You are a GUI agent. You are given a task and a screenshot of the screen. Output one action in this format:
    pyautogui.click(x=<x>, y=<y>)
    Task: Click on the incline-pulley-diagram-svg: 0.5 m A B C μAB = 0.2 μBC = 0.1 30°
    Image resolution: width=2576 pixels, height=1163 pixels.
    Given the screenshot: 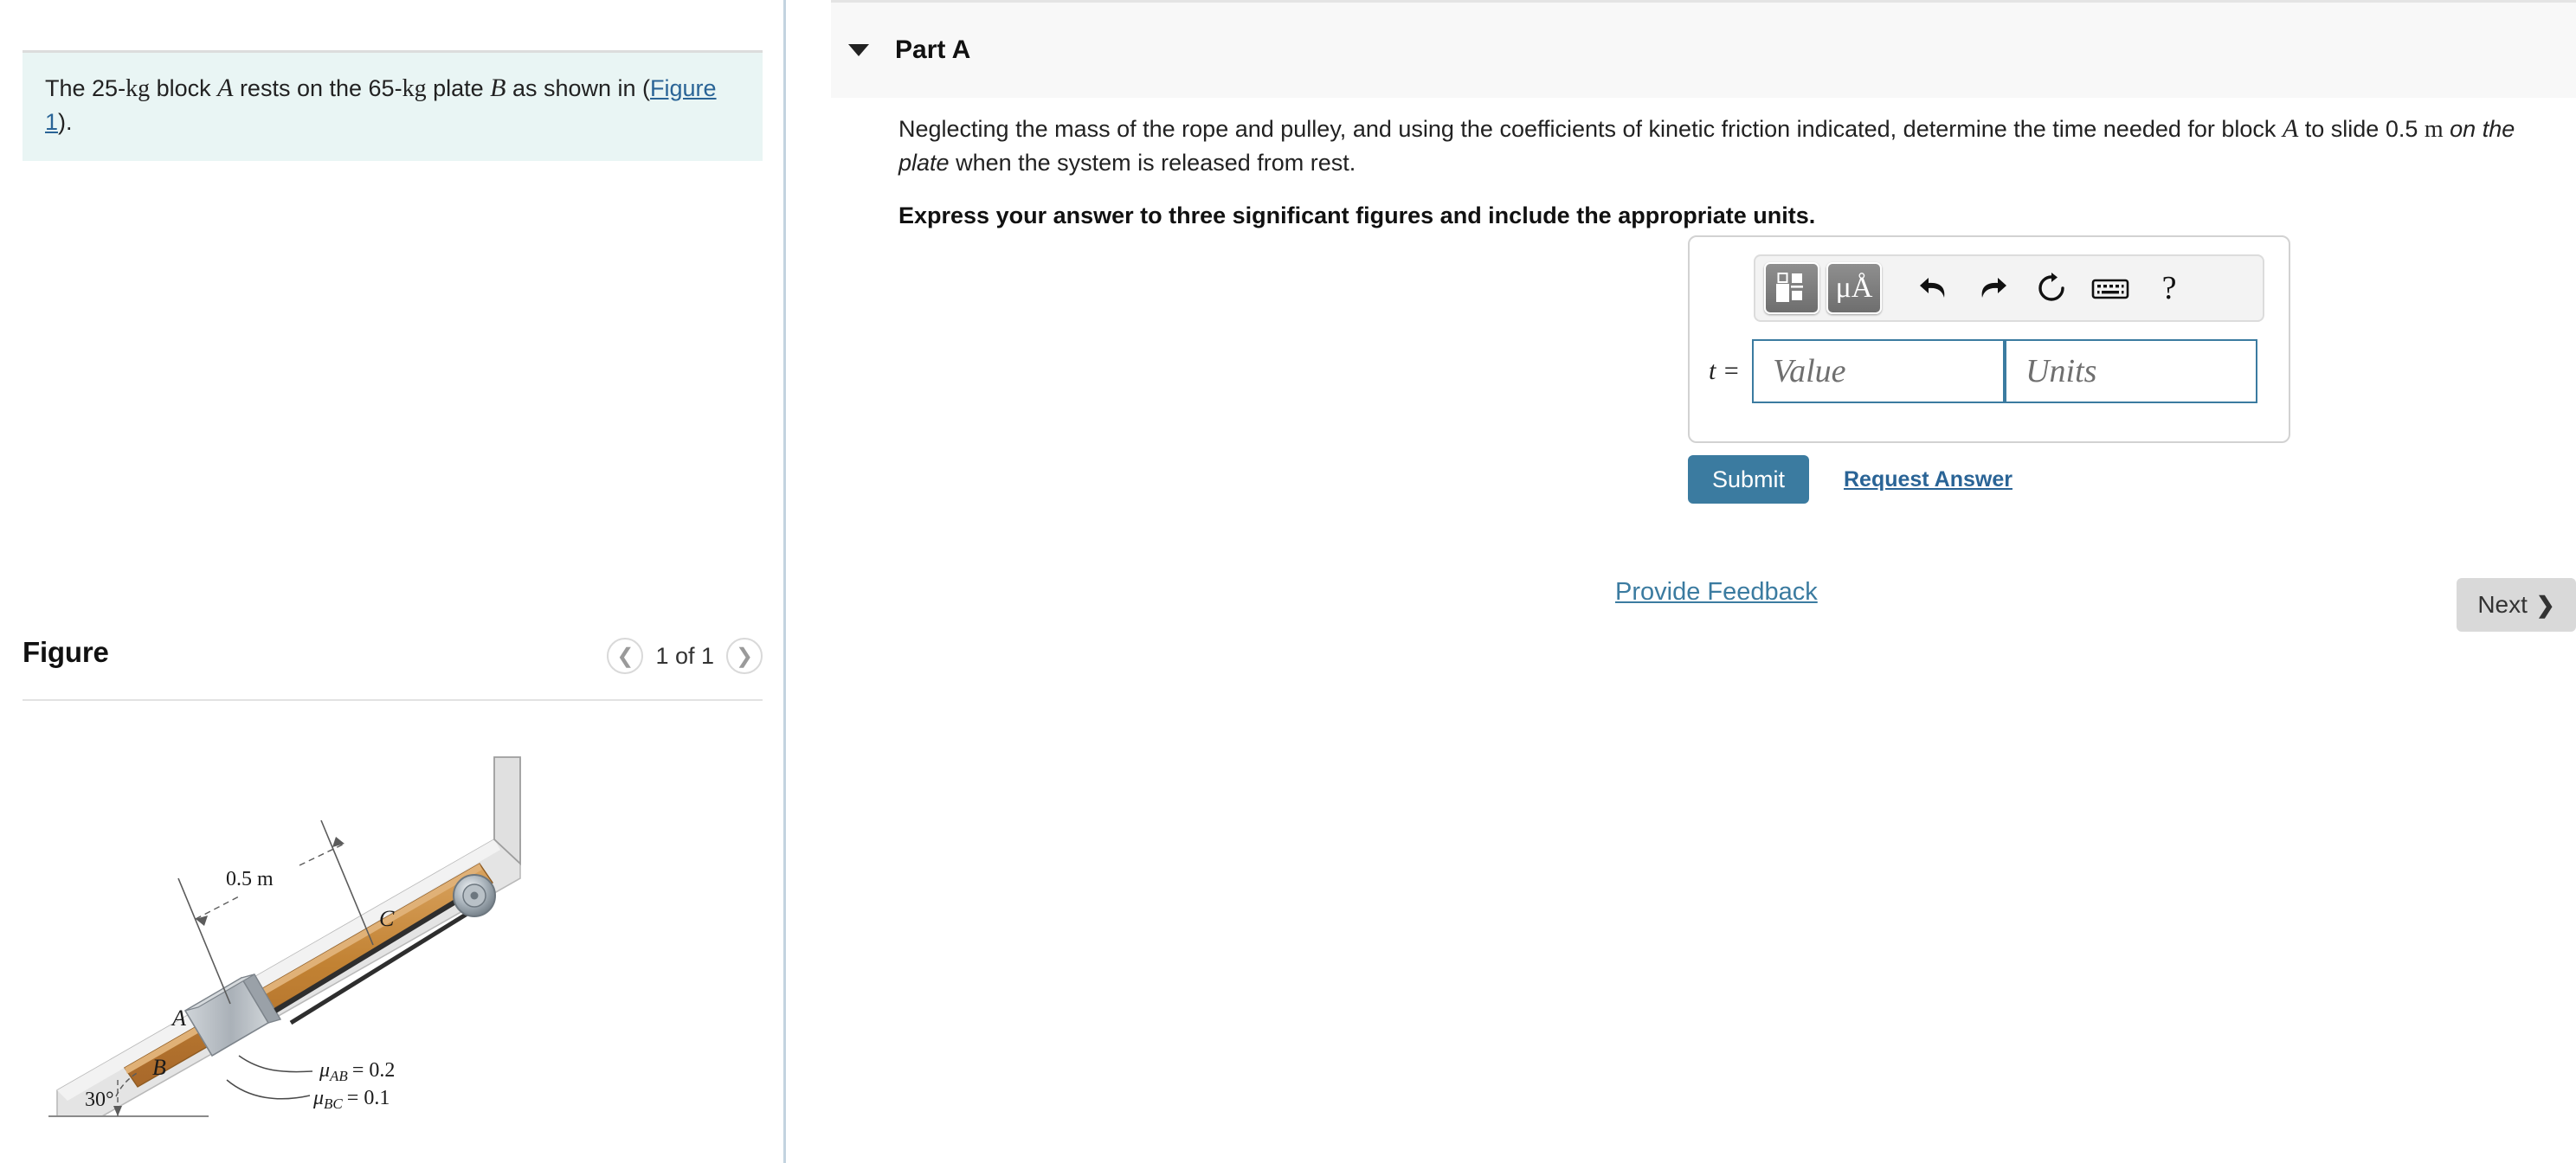 What is the action you would take?
    pyautogui.click(x=284, y=936)
    